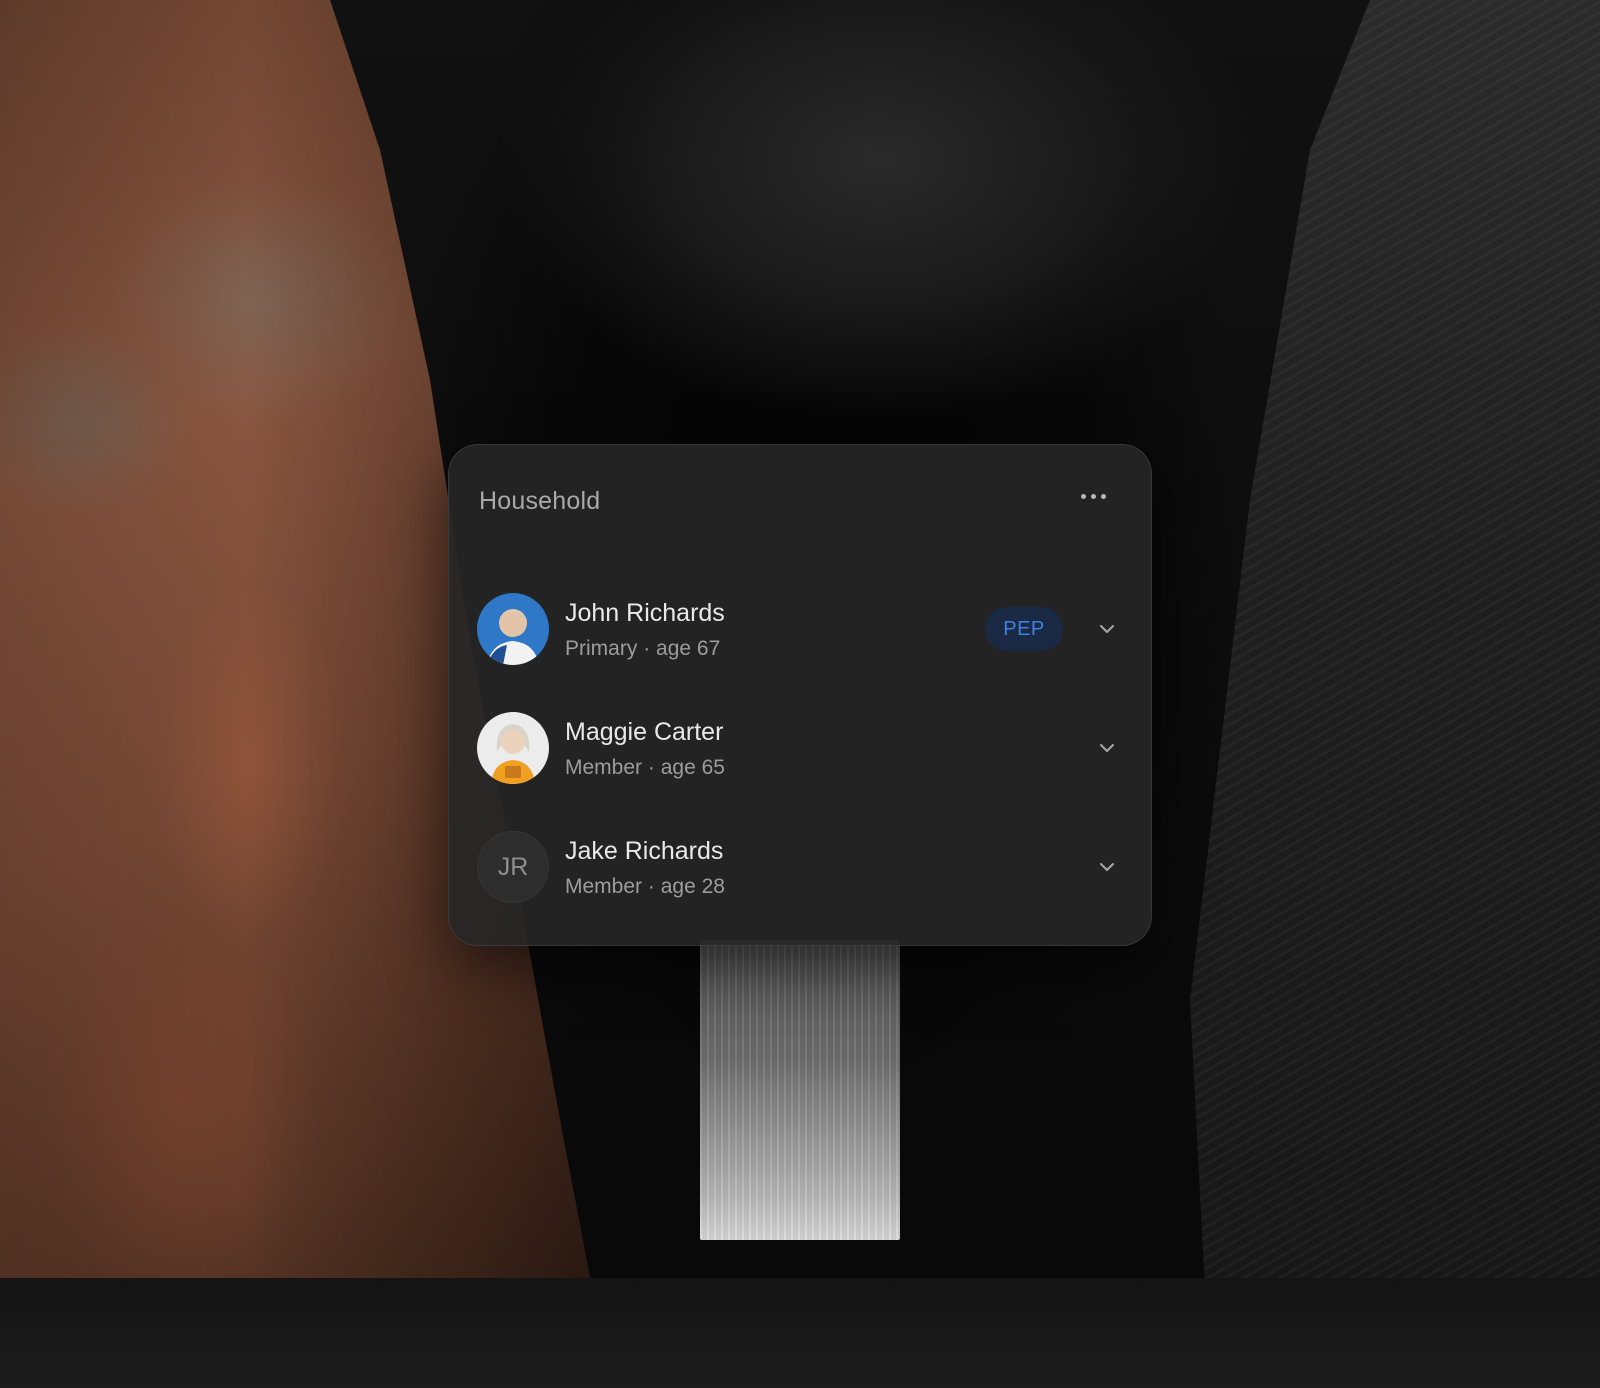 This screenshot has height=1388, width=1600. What do you see at coordinates (1083, 496) in the screenshot?
I see `more-horizontal-icon` at bounding box center [1083, 496].